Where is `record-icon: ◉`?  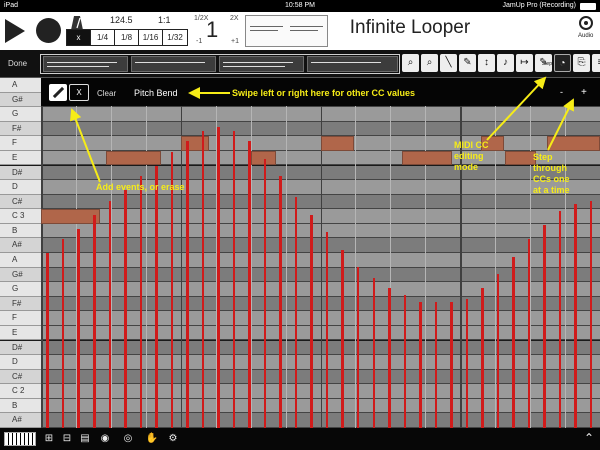 record-icon: ◉ is located at coordinates (105, 439).